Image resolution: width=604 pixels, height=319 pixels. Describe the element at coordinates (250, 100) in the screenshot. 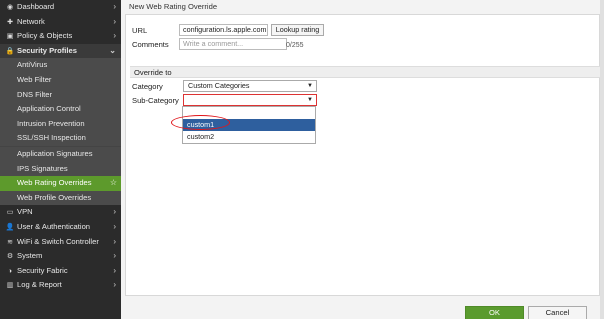

I see `subcategory-select: ▼` at that location.